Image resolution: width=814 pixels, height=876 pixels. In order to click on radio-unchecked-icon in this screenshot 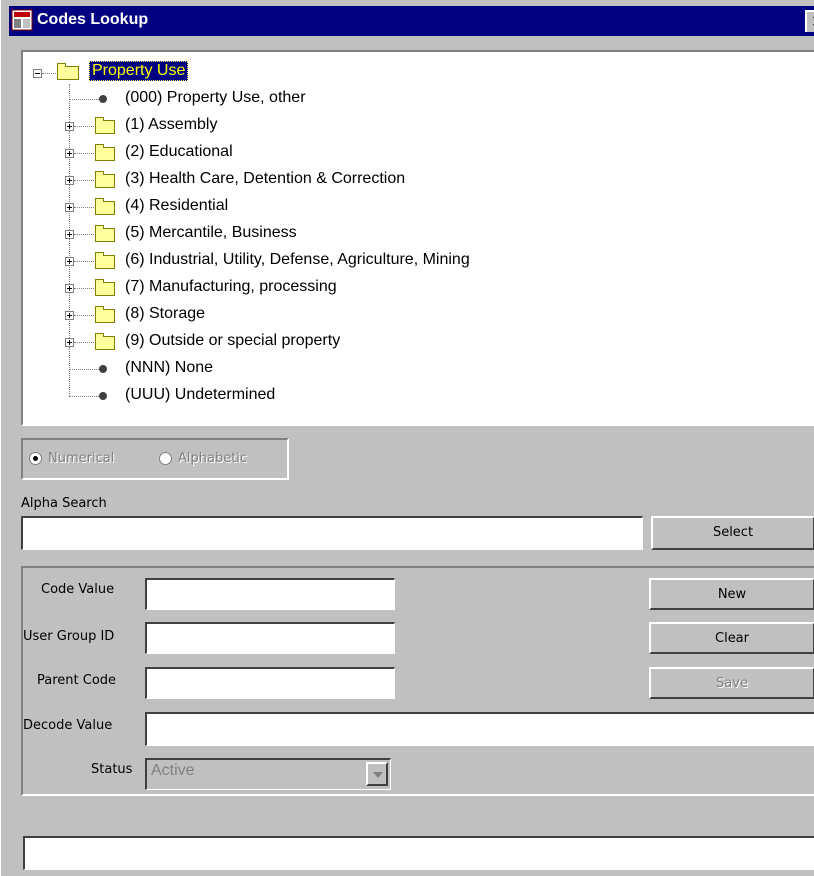, I will do `click(165, 458)`.